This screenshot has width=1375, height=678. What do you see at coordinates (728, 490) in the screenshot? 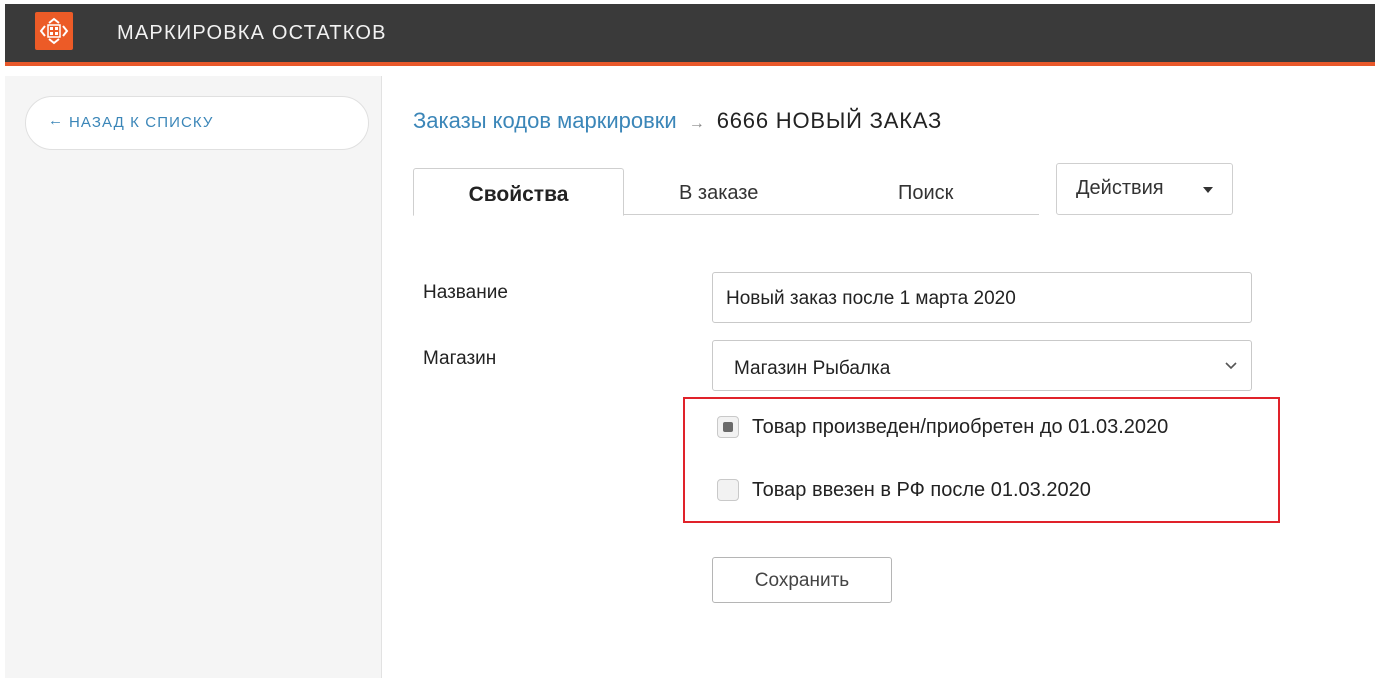
I see `checkbox-imported-after-box` at bounding box center [728, 490].